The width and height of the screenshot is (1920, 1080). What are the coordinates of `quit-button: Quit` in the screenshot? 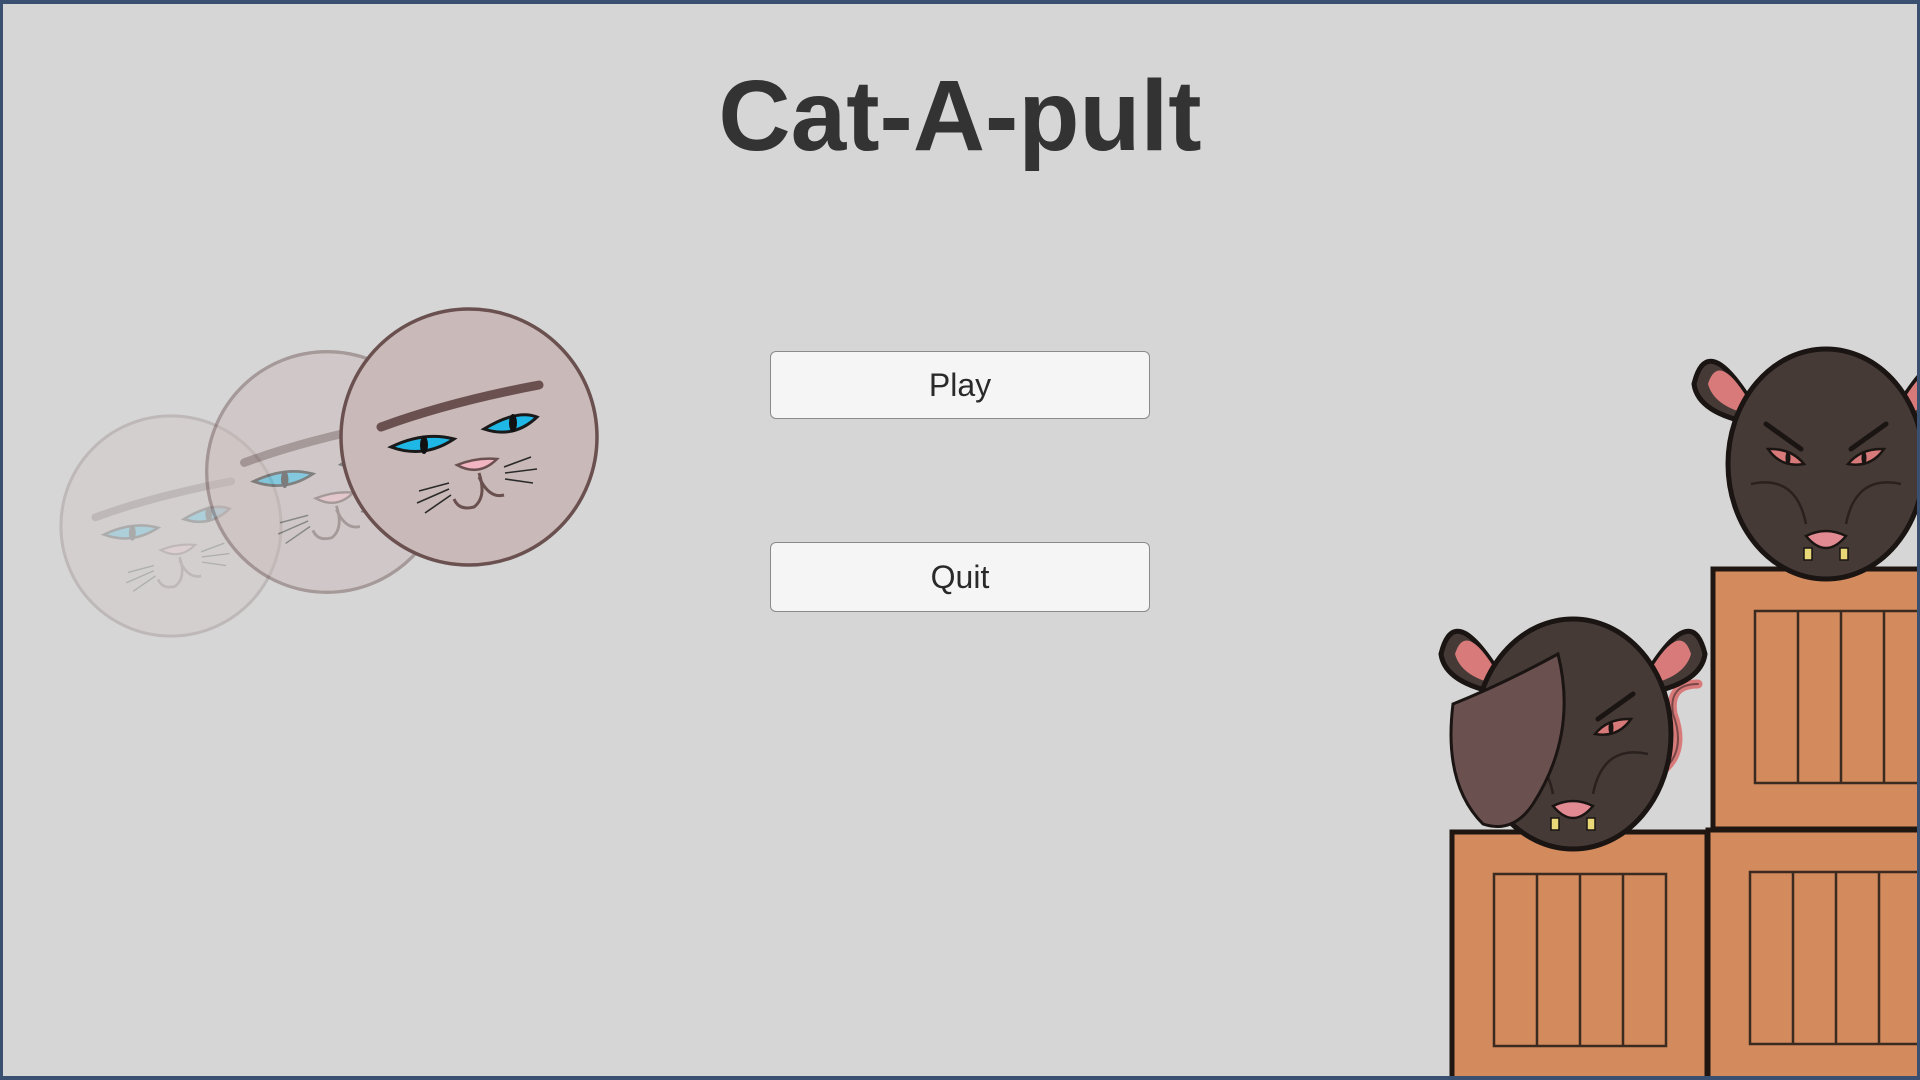 It's located at (960, 577).